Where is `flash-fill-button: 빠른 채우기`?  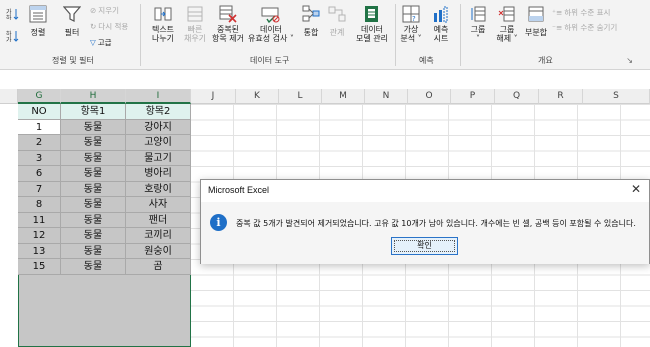 flash-fill-button: 빠른 채우기 is located at coordinates (195, 24).